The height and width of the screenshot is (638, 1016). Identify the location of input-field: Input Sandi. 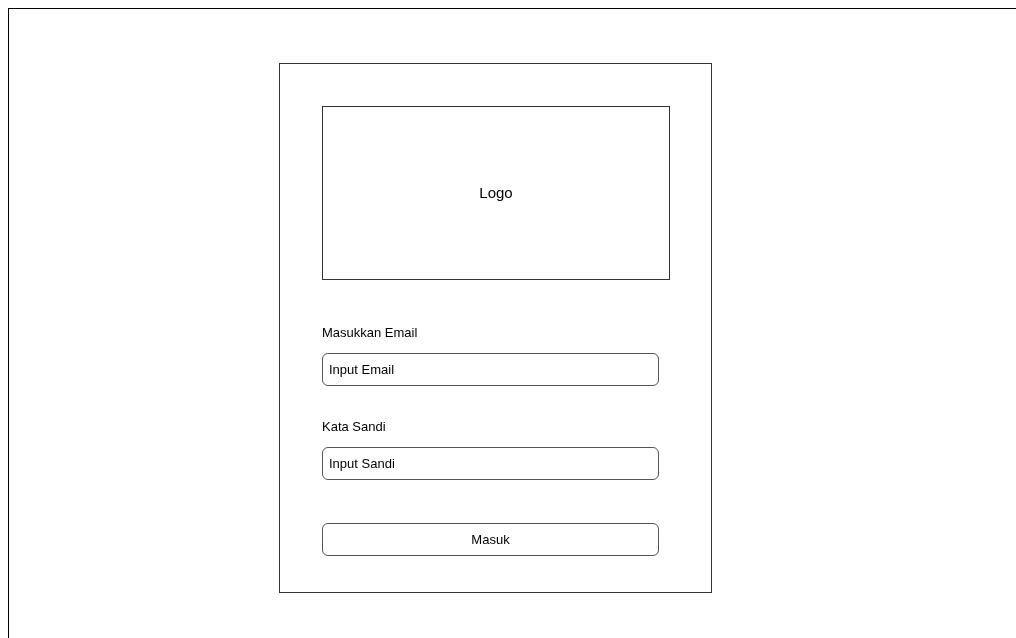
(490, 463).